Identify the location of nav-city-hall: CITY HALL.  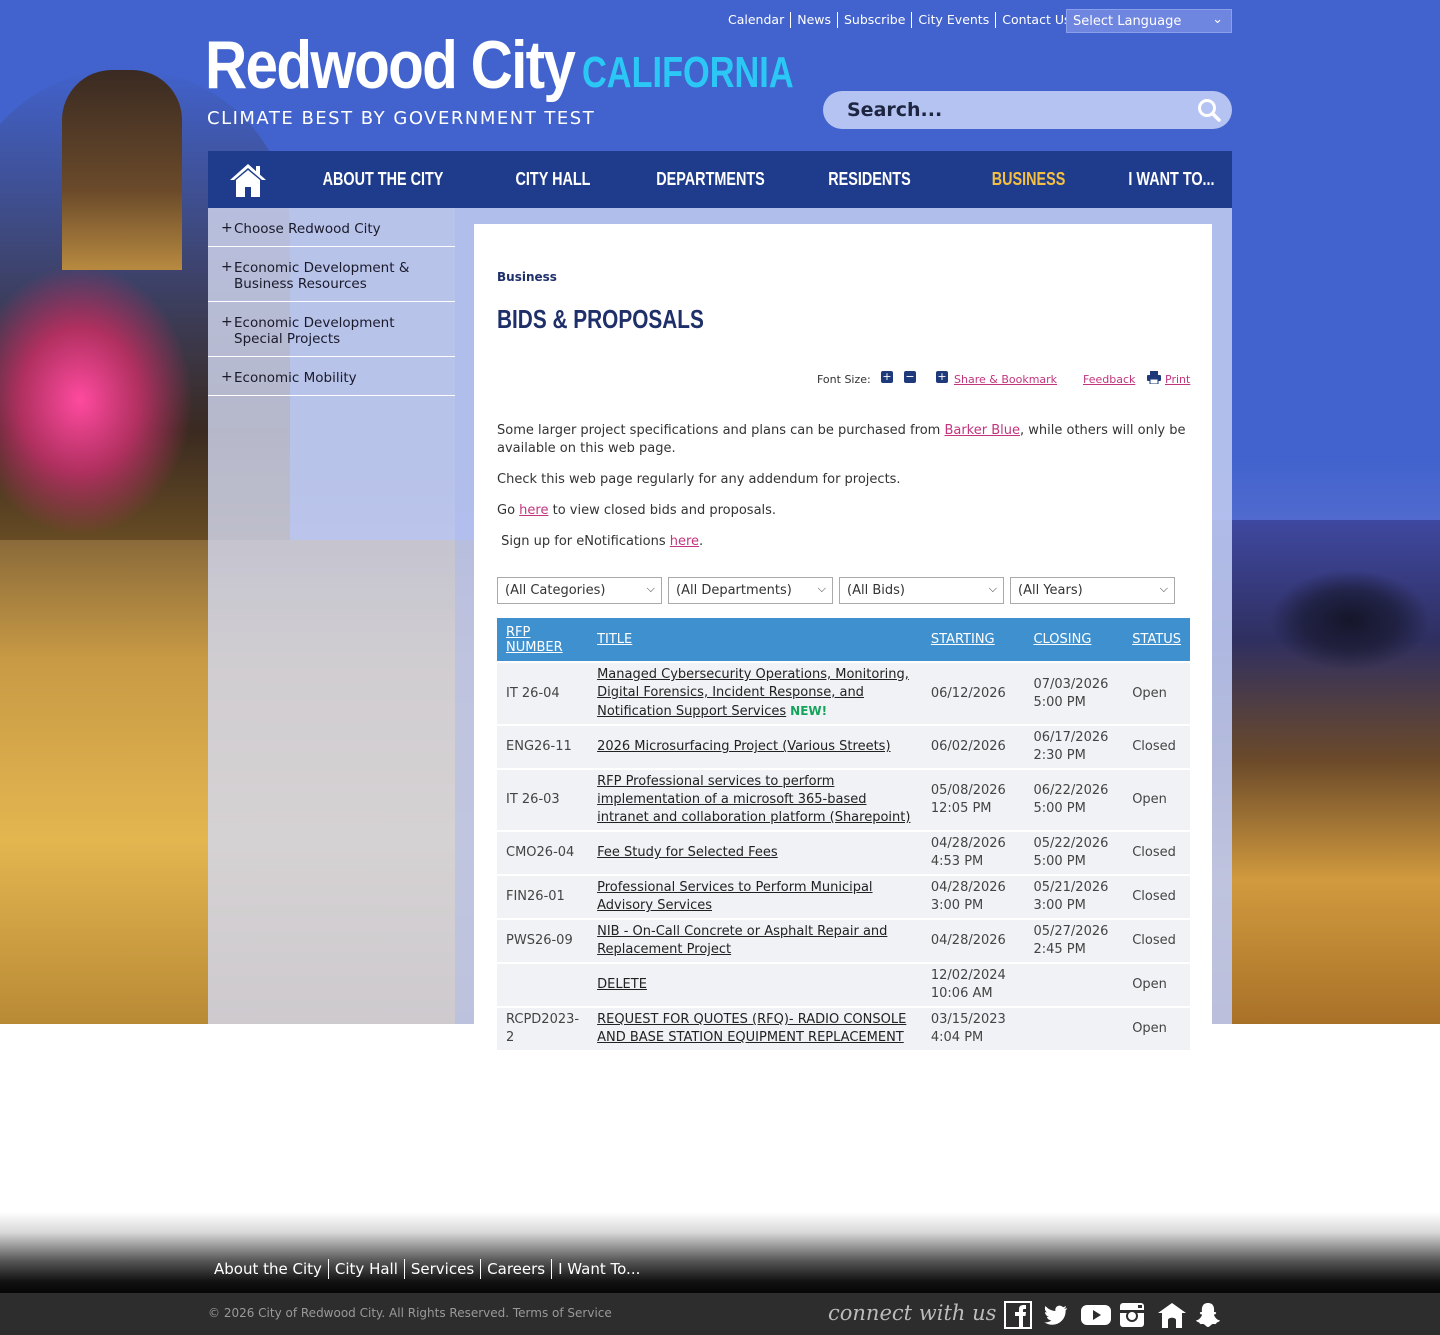
(553, 179).